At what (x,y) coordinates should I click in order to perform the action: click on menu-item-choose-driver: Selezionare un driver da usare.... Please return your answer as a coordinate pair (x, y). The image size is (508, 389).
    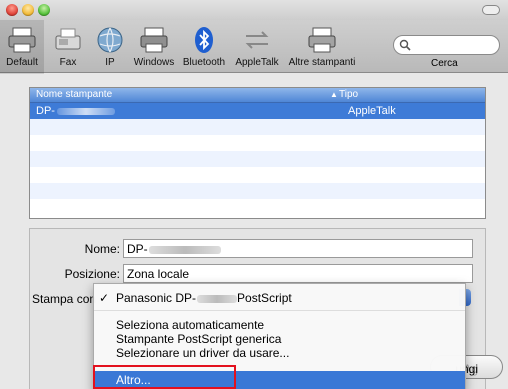
    Looking at the image, I should click on (202, 353).